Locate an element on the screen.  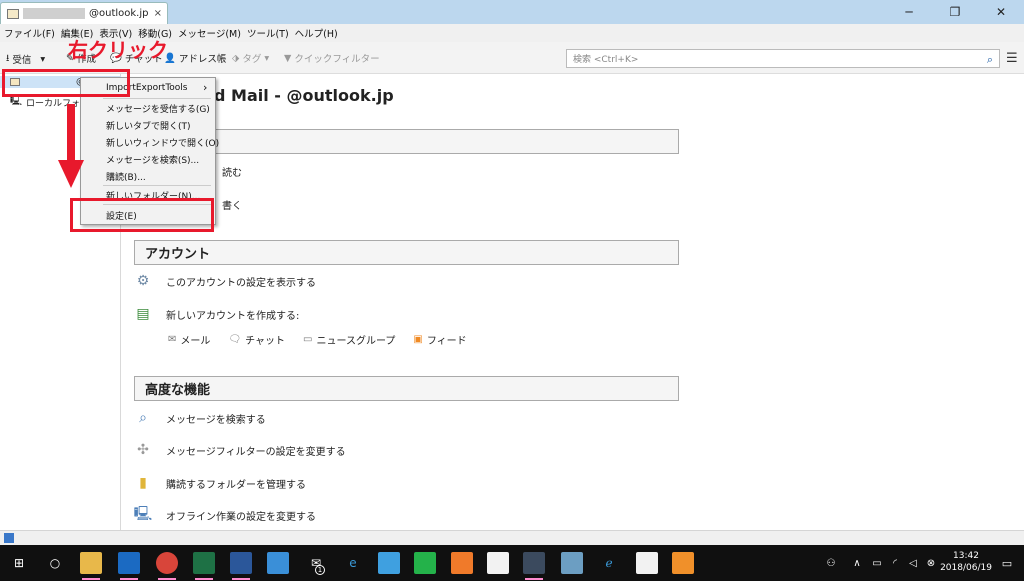
message-filters-link: ✣ メッセージフィルターの設定を変更する is located at coordinates (240, 450).